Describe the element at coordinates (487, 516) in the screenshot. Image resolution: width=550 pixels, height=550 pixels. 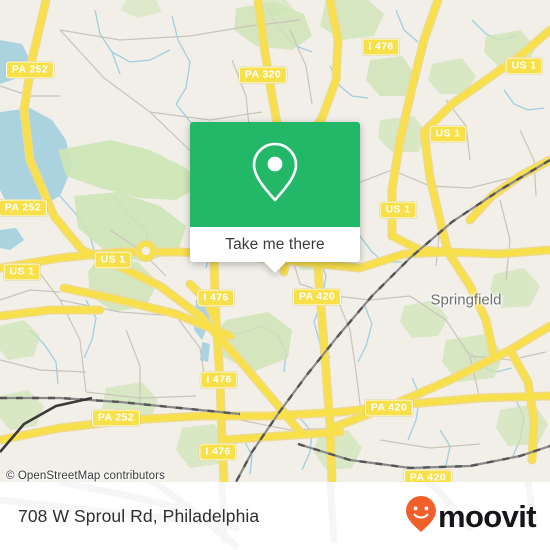
I see `moovit-wordmark: moovit` at that location.